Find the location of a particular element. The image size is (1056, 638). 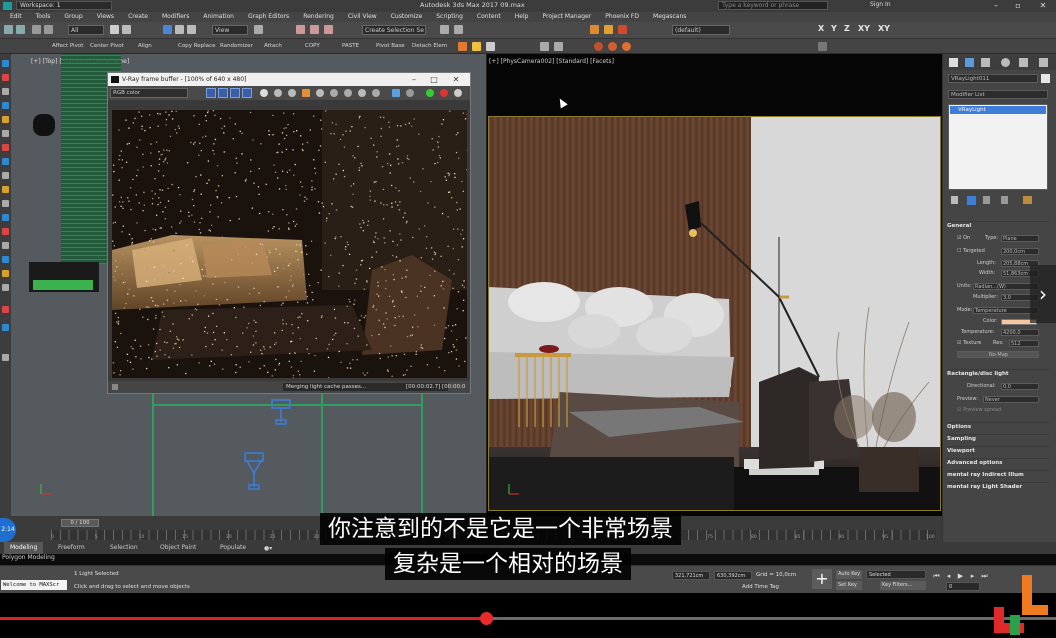

pin-stack-icon is located at coordinates (954, 200).